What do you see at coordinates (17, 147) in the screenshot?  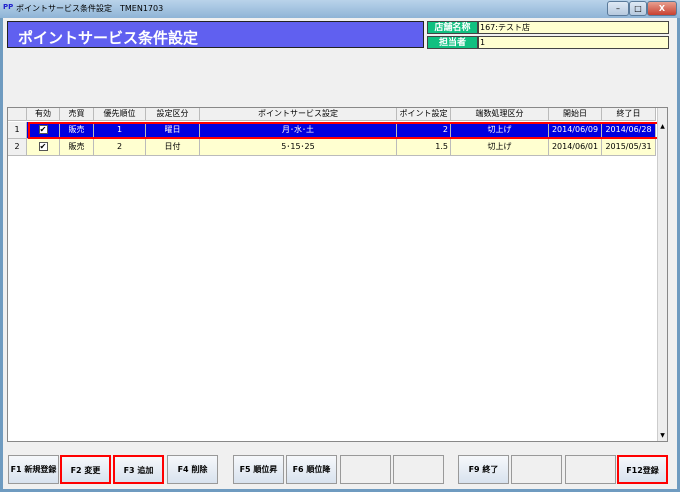 I see `row-number: 2` at bounding box center [17, 147].